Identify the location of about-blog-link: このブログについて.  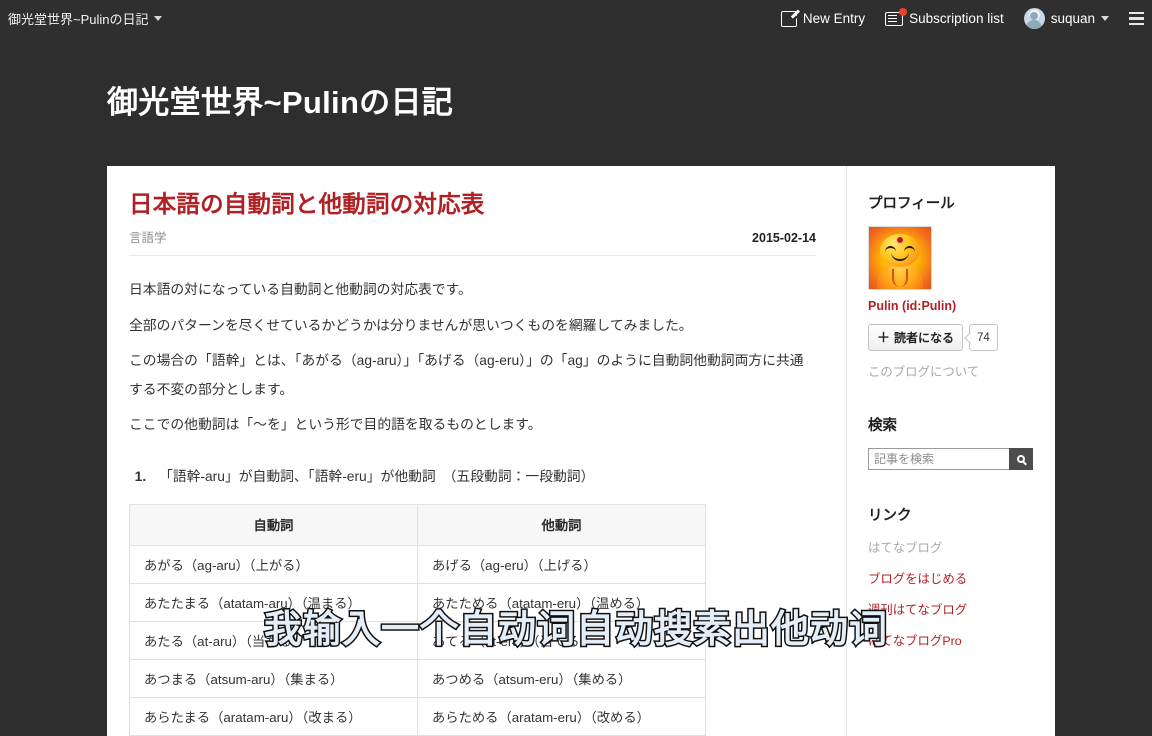
(961, 371).